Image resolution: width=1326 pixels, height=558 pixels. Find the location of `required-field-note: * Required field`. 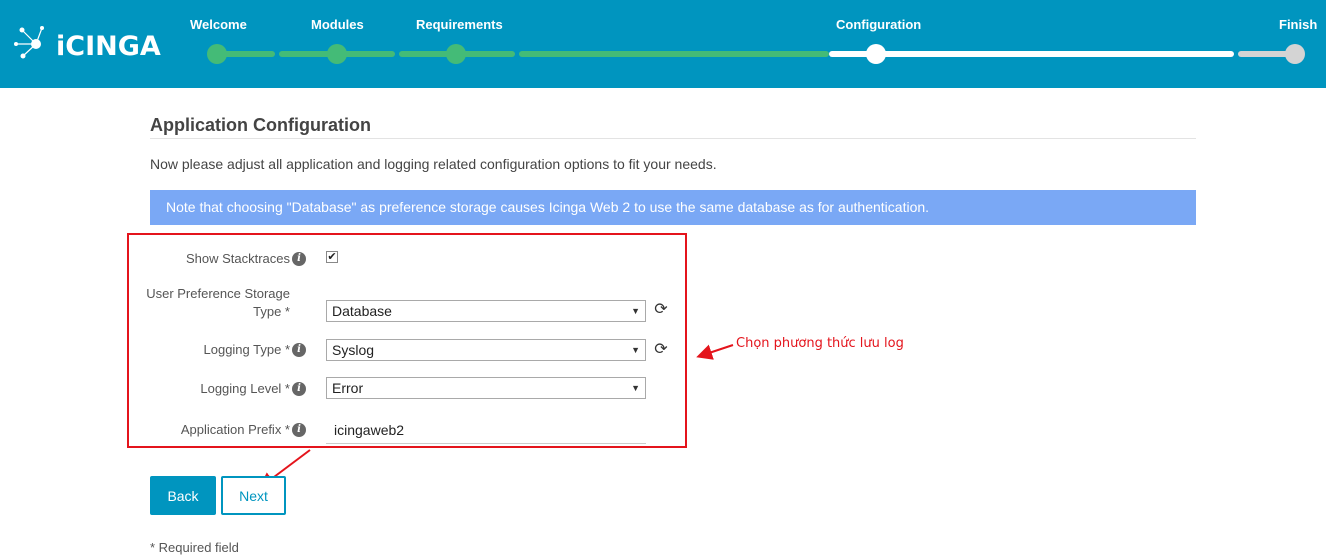

required-field-note: * Required field is located at coordinates (194, 547).